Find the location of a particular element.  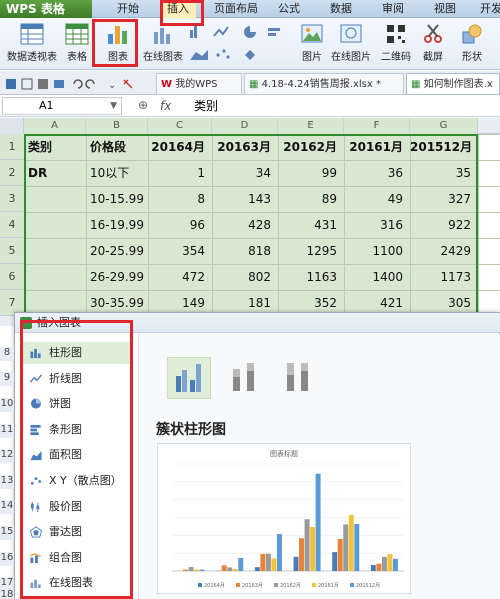

row-header: 5 is located at coordinates (12, 251).